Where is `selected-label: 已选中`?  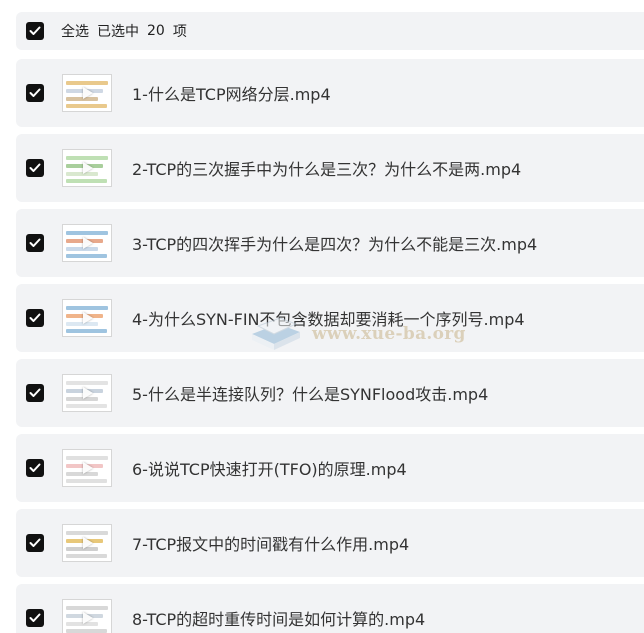
selected-label: 已选中 is located at coordinates (118, 32).